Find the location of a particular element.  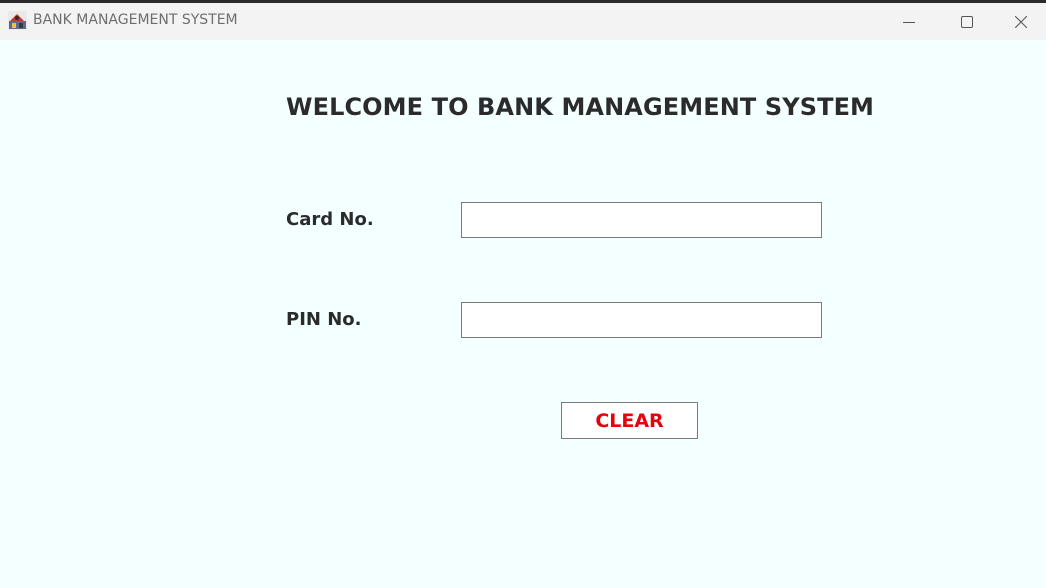

minimize-button is located at coordinates (909, 21).